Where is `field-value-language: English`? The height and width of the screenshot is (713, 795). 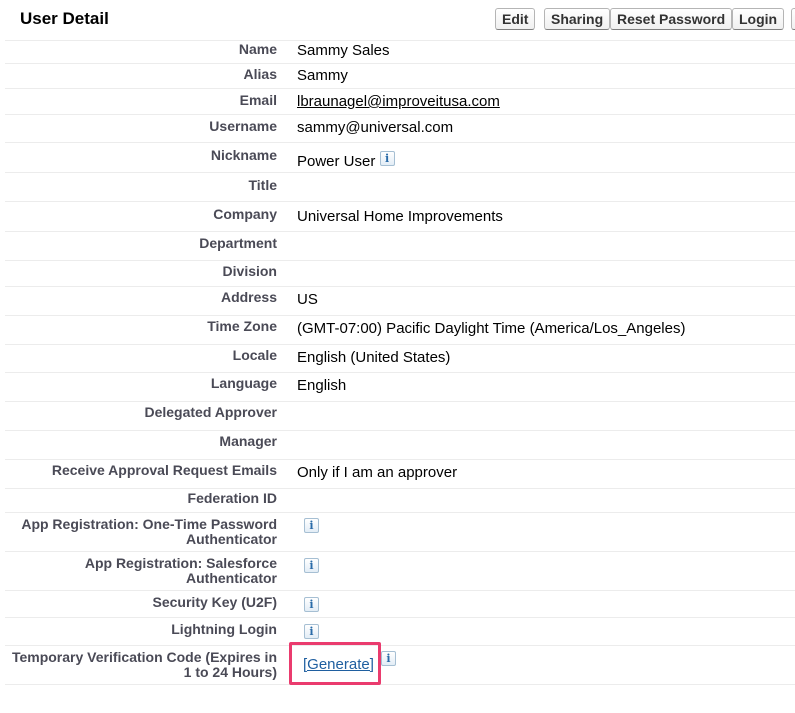 field-value-language: English is located at coordinates (322, 385).